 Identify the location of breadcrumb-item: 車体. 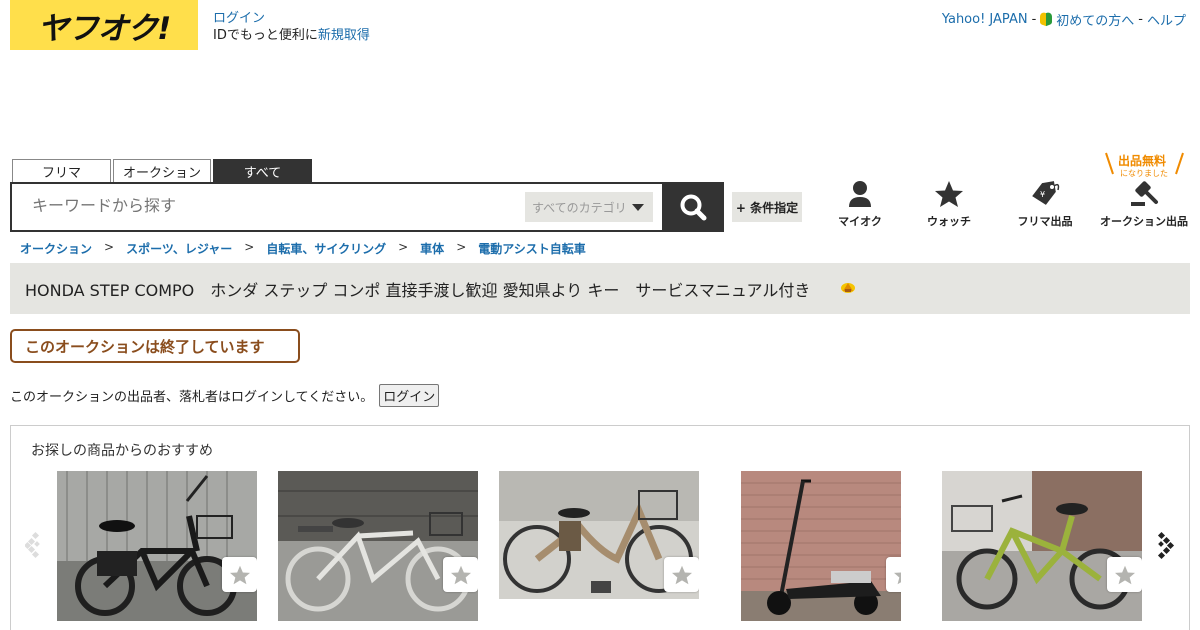
(432, 248).